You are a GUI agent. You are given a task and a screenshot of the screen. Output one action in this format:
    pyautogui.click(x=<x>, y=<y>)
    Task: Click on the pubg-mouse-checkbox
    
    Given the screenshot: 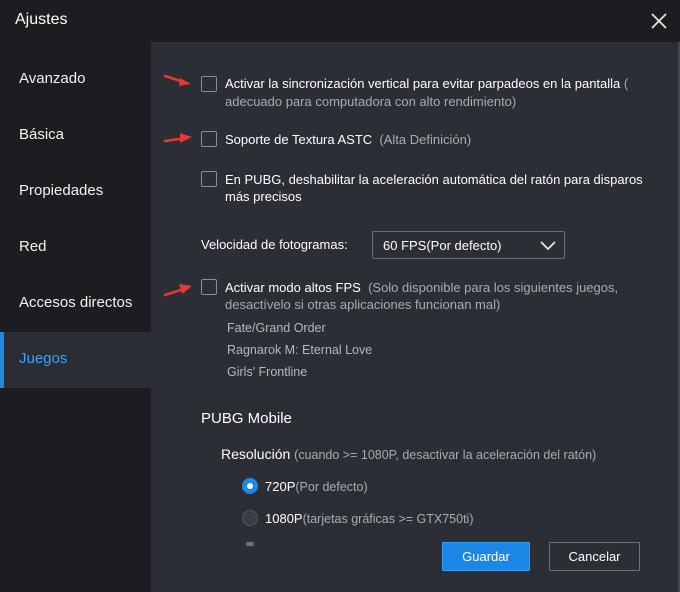 What is the action you would take?
    pyautogui.click(x=209, y=179)
    